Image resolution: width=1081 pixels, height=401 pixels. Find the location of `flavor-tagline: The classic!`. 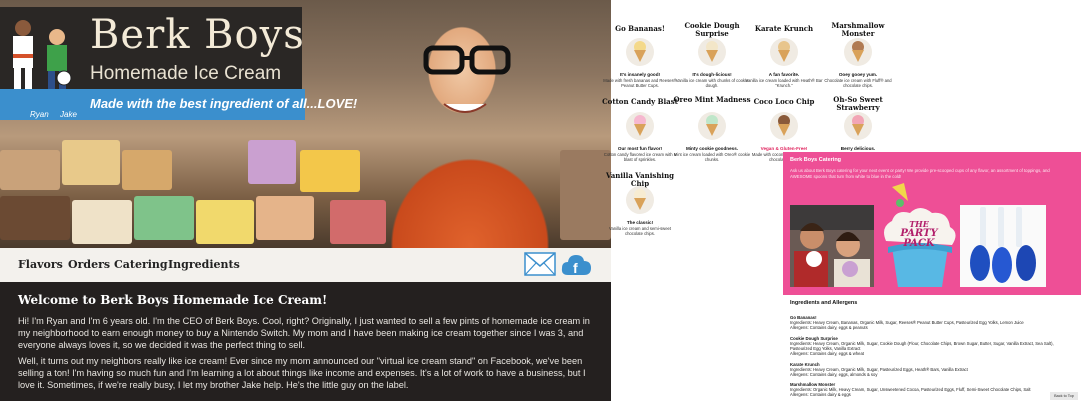

flavor-tagline: The classic! is located at coordinates (640, 222).